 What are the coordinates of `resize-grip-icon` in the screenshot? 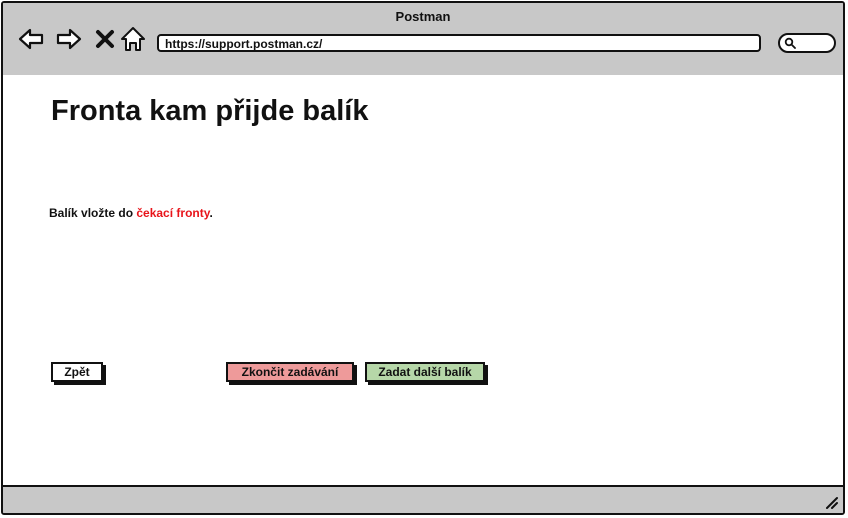 It's located at (831, 502).